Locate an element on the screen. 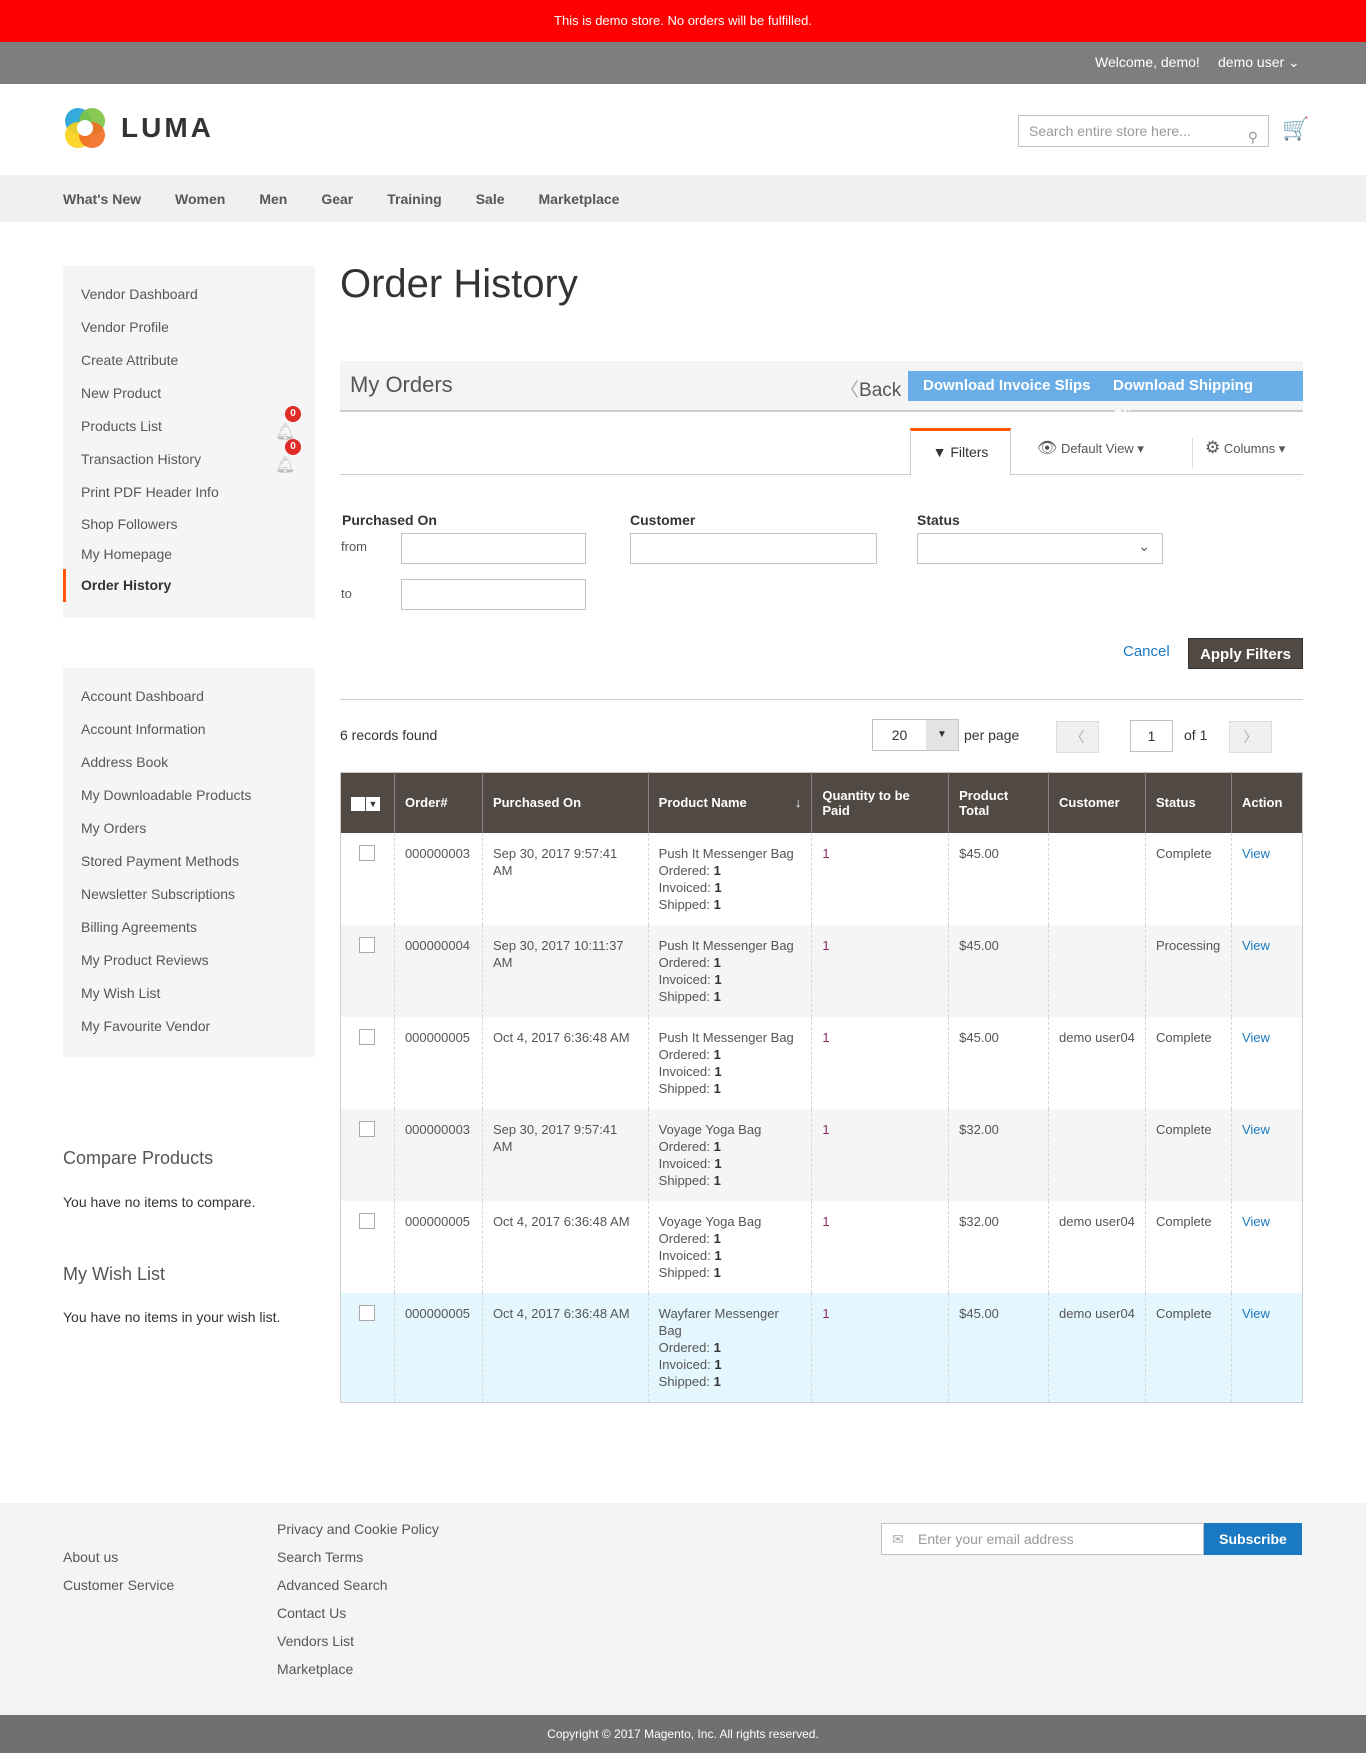 The width and height of the screenshot is (1366, 1753). cancel-button: Cancel is located at coordinates (1146, 651).